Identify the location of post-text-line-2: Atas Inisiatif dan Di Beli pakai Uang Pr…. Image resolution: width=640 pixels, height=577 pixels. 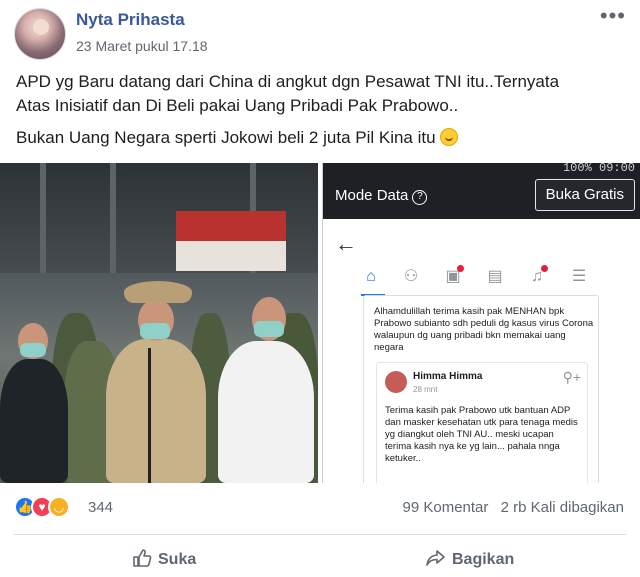
(237, 105).